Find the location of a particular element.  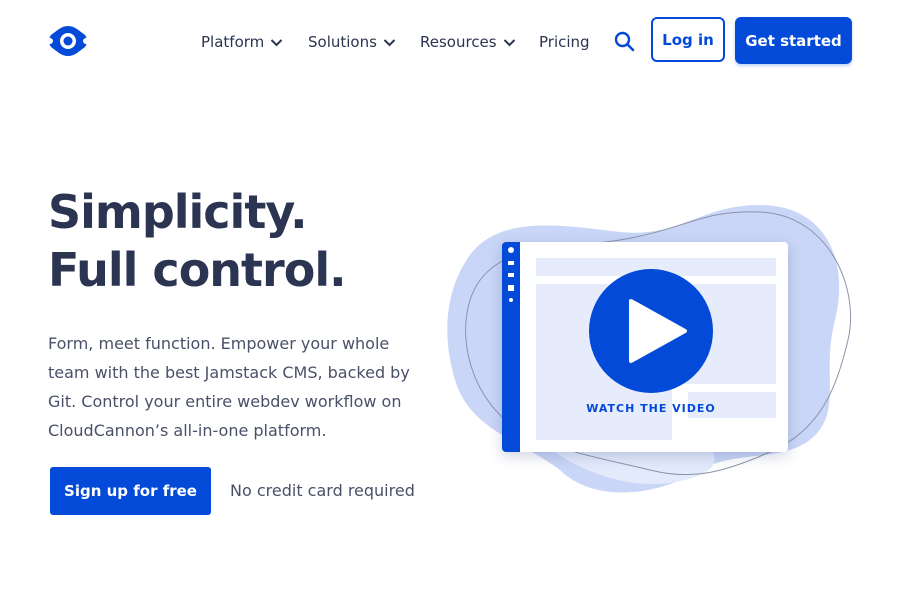

get-started-button: Get started is located at coordinates (793, 40).